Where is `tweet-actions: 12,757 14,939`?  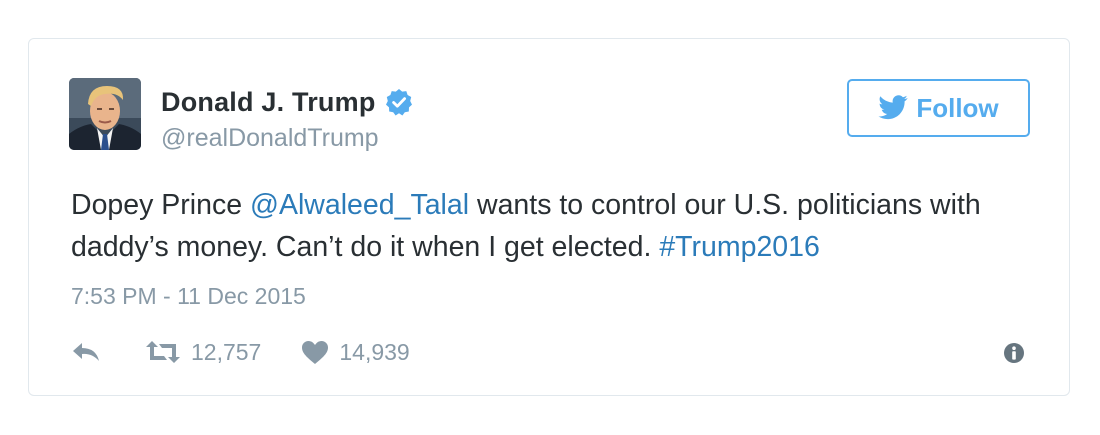
tweet-actions: 12,757 14,939 is located at coordinates (240, 352).